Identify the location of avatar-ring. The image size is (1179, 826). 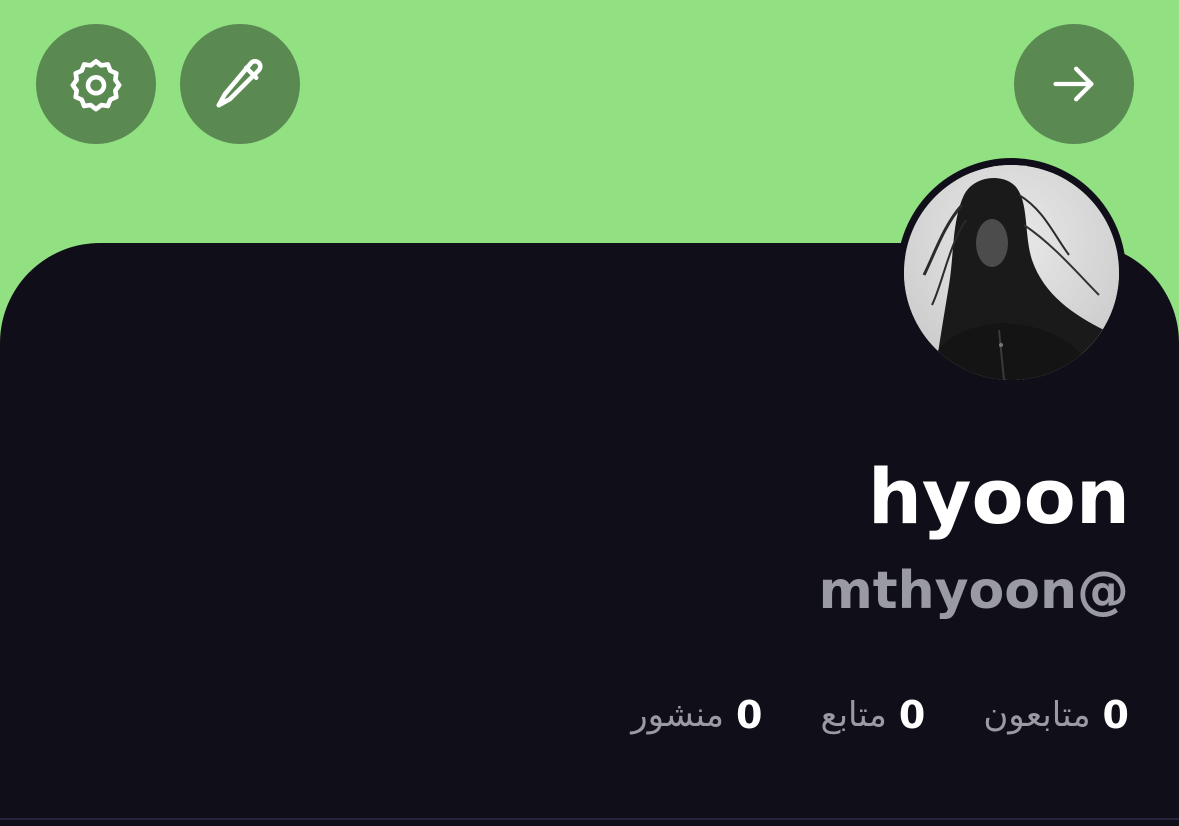
(1011, 272).